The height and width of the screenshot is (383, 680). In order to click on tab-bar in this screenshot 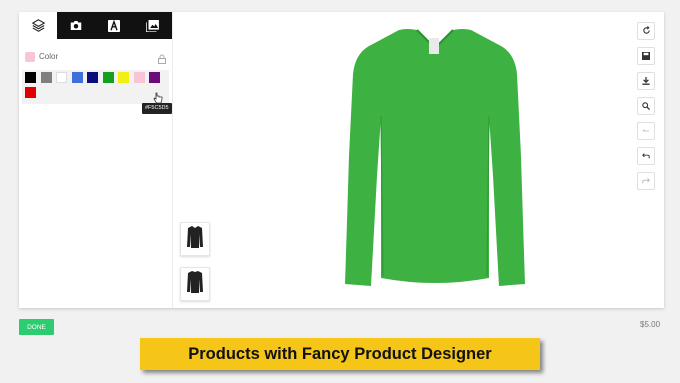, I will do `click(95, 25)`.